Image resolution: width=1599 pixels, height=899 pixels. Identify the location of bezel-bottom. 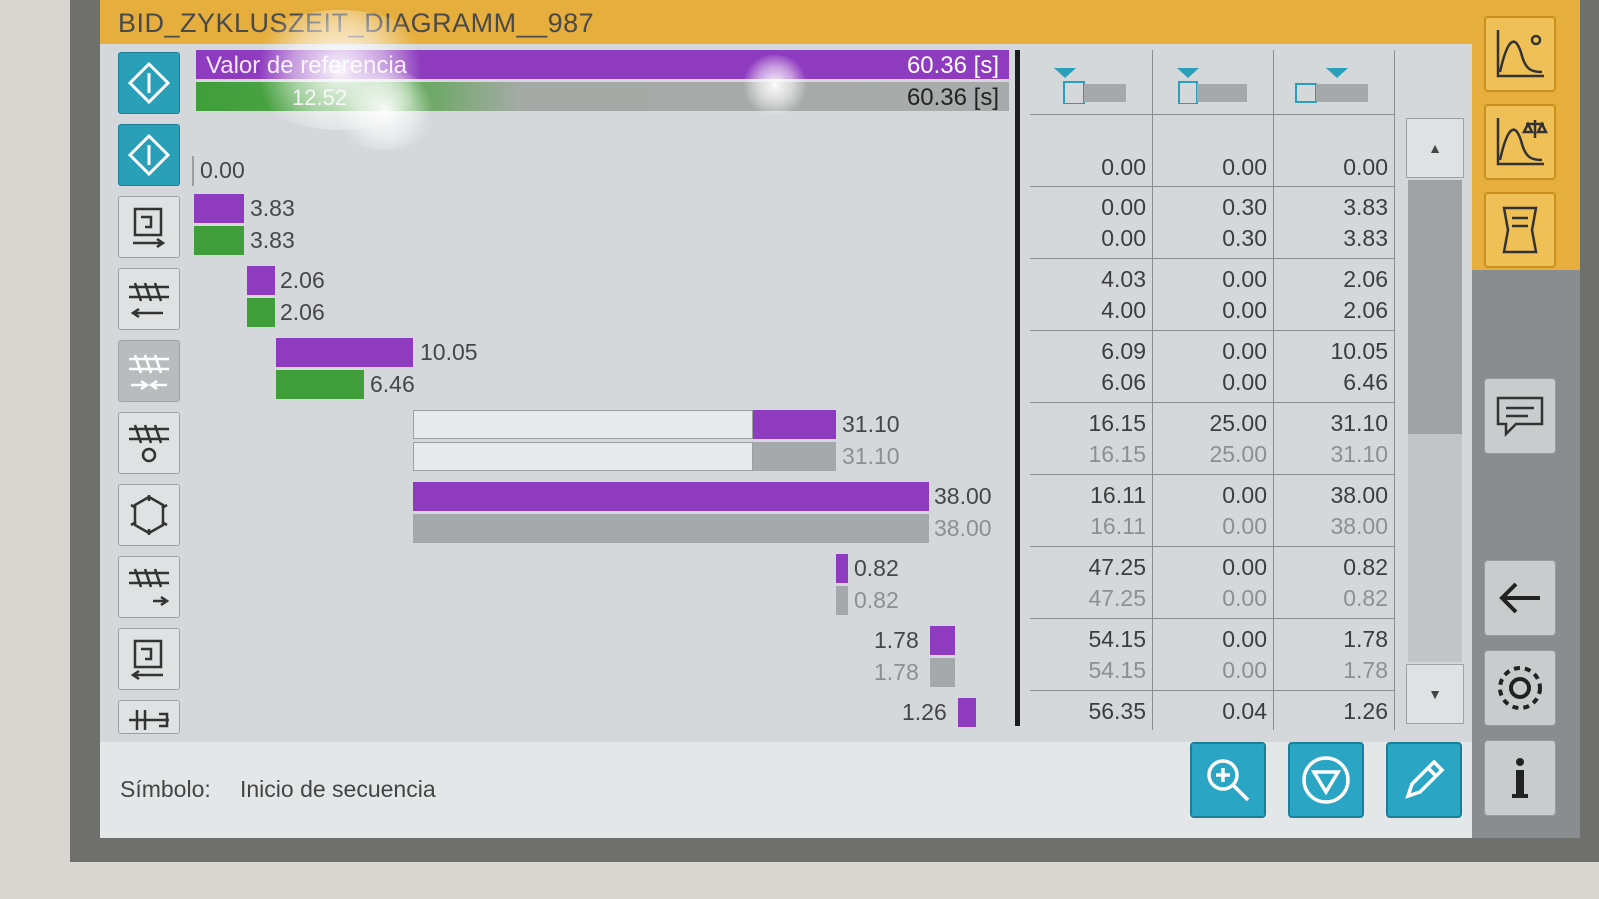
(799, 880).